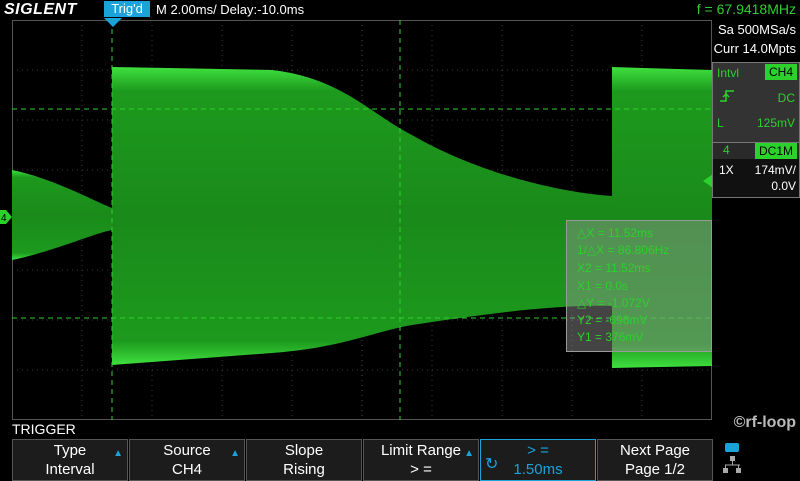 This screenshot has width=800, height=481. What do you see at coordinates (775, 170) in the screenshot?
I see `vertical-scale: 174mV/` at bounding box center [775, 170].